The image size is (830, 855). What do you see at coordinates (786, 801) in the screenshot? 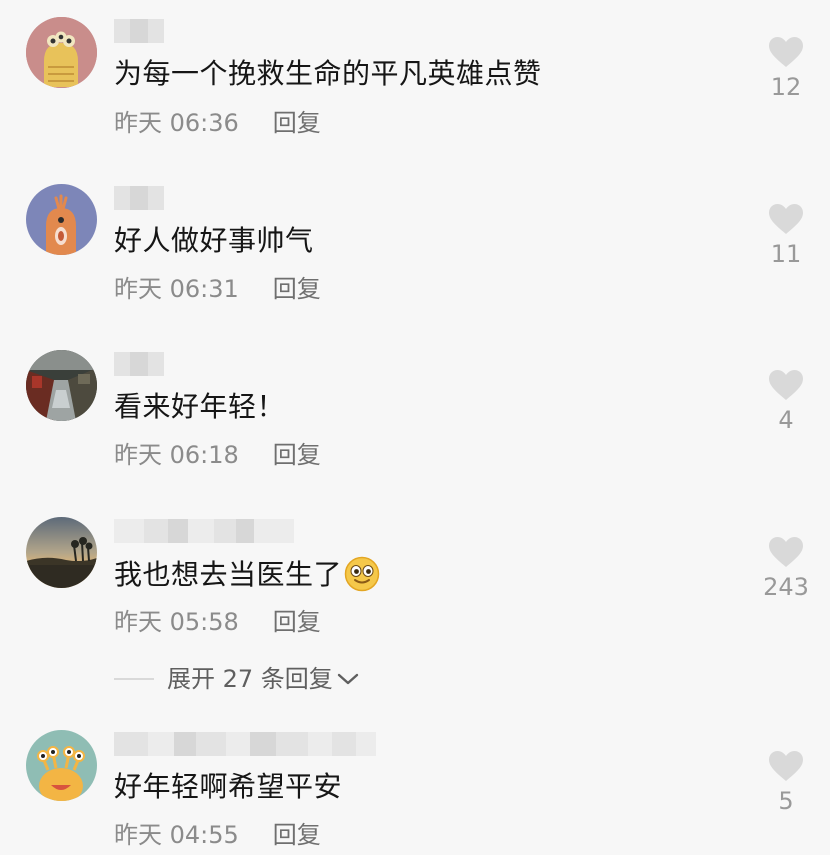
I see `like-count: 5` at bounding box center [786, 801].